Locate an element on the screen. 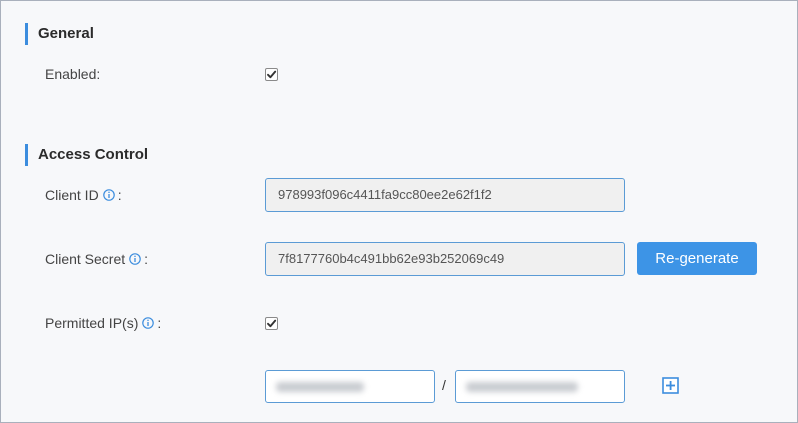 Image resolution: width=798 pixels, height=423 pixels. client-id-field: 978993f096c4411fa9cc80ee2e62f1f2 is located at coordinates (445, 195).